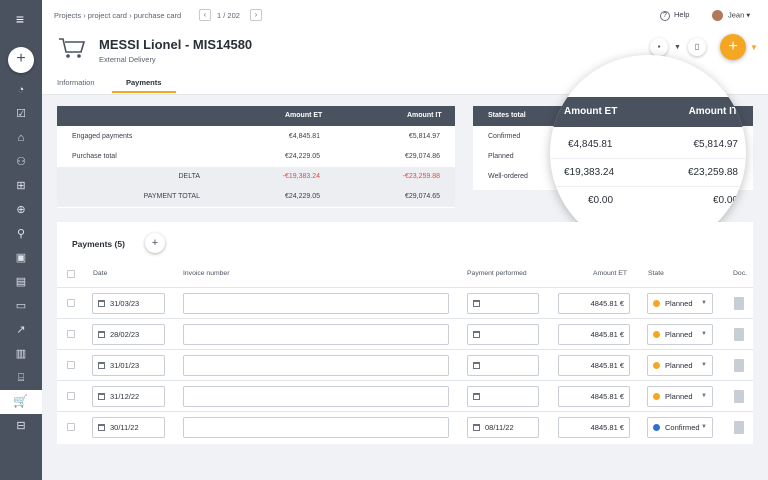 The width and height of the screenshot is (768, 480). I want to click on date-input: 28/02/23, so click(128, 334).